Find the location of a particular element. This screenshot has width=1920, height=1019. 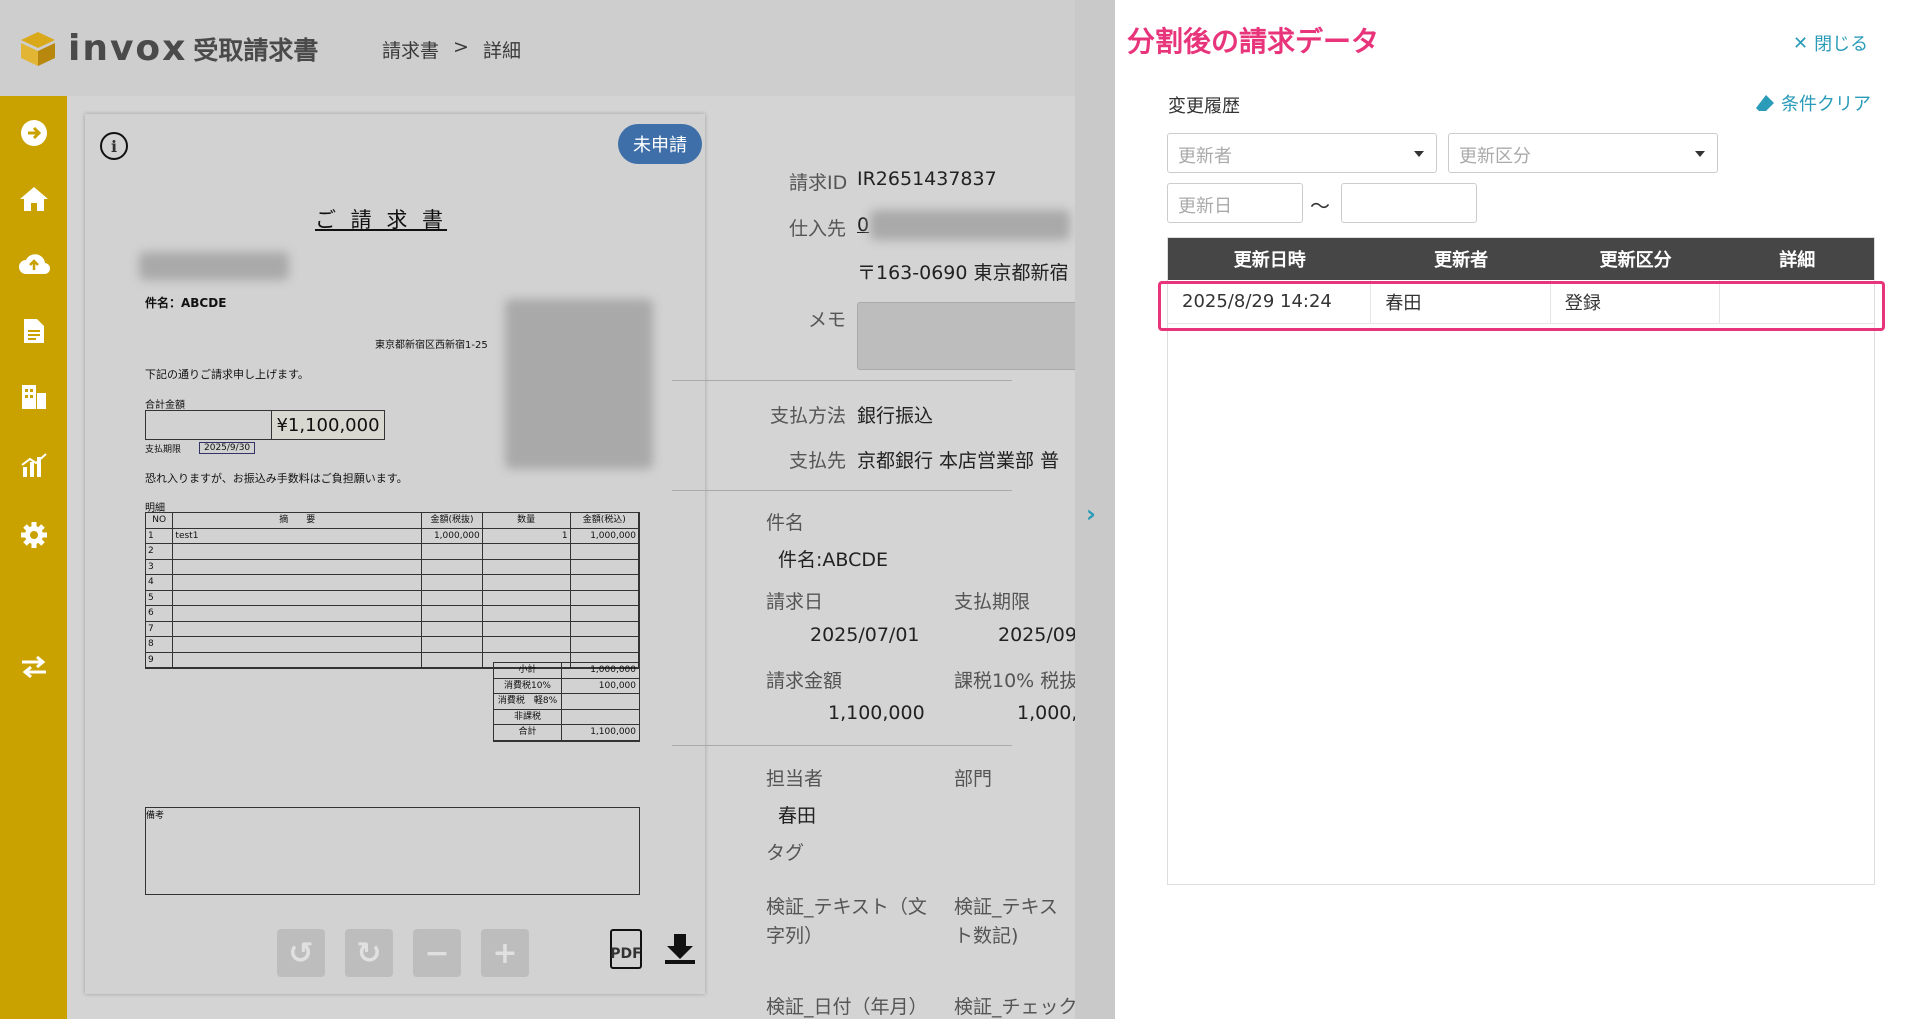

close-button: ✕ 閉じる is located at coordinates (1830, 43).